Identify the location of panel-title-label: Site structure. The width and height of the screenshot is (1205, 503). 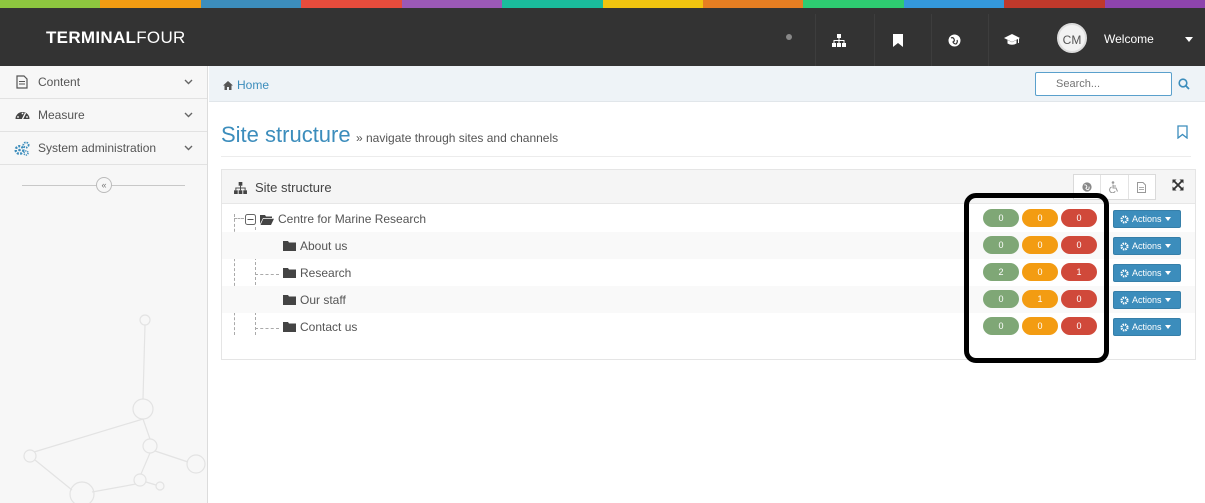
(293, 187).